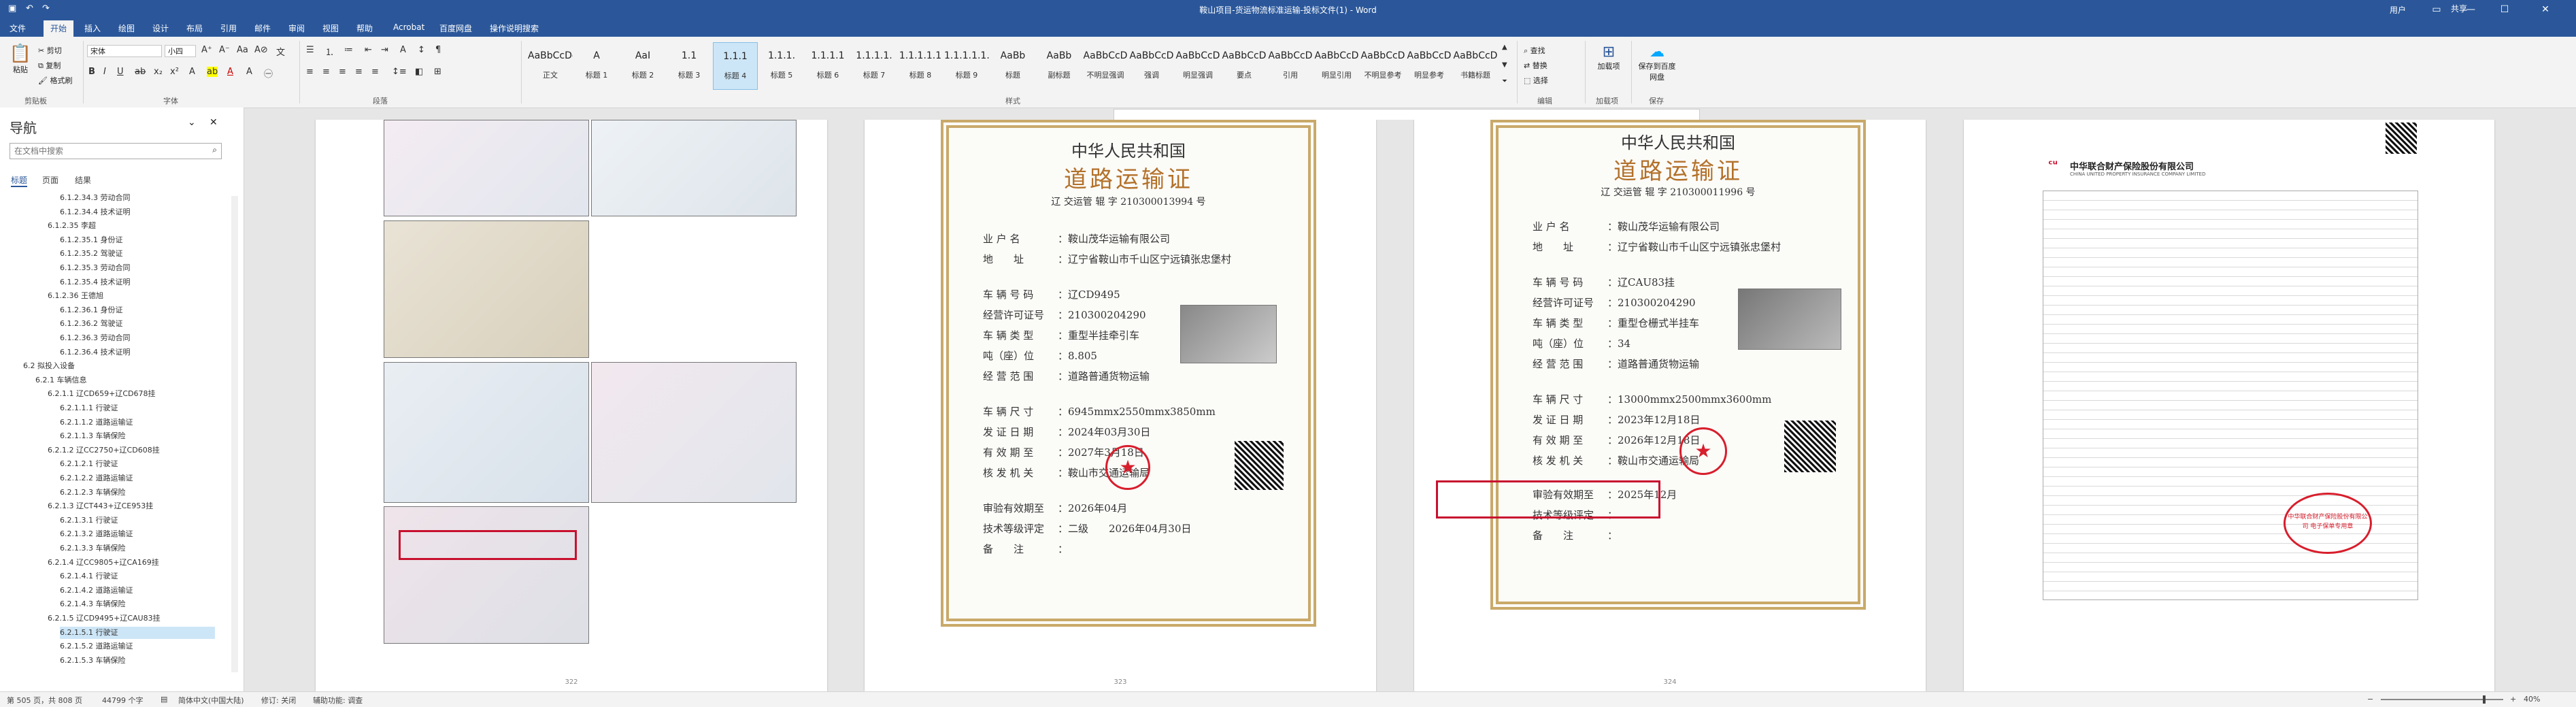 The width and height of the screenshot is (2576, 707). What do you see at coordinates (137, 310) in the screenshot?
I see `nav-heading-item: 6.1.2.36.1 身份证` at bounding box center [137, 310].